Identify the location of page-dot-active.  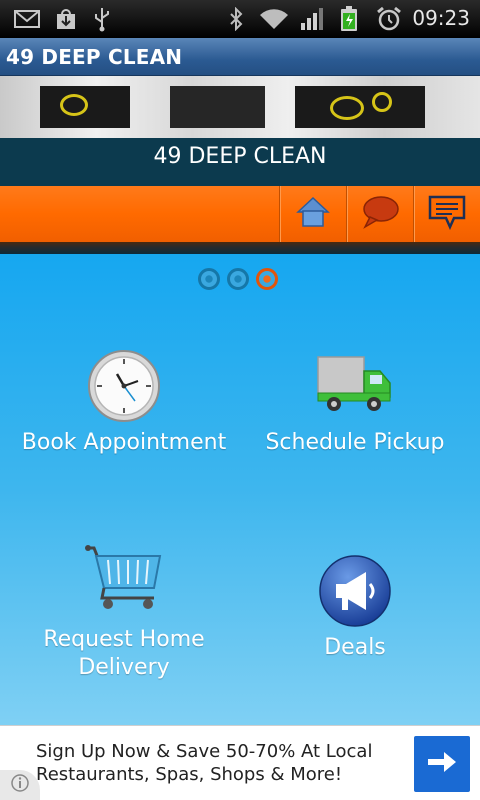
(267, 279).